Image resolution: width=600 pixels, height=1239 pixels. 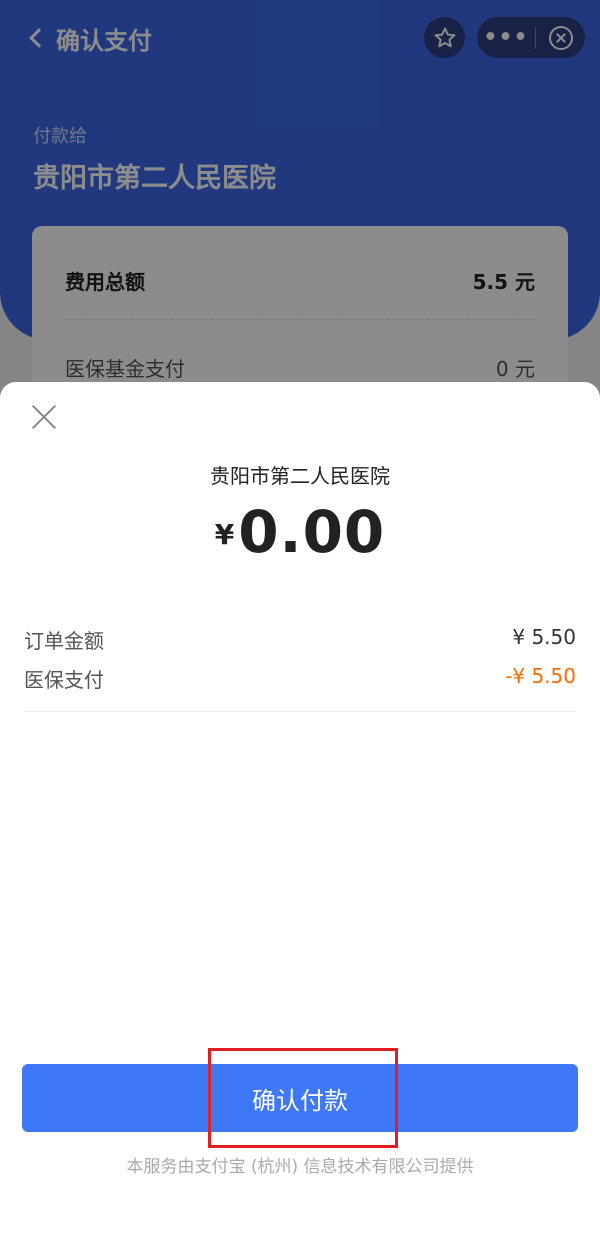 I want to click on service-provider-note: 本服务由支付宝 (杭州) 信息技术有限公司提供, so click(x=300, y=1167).